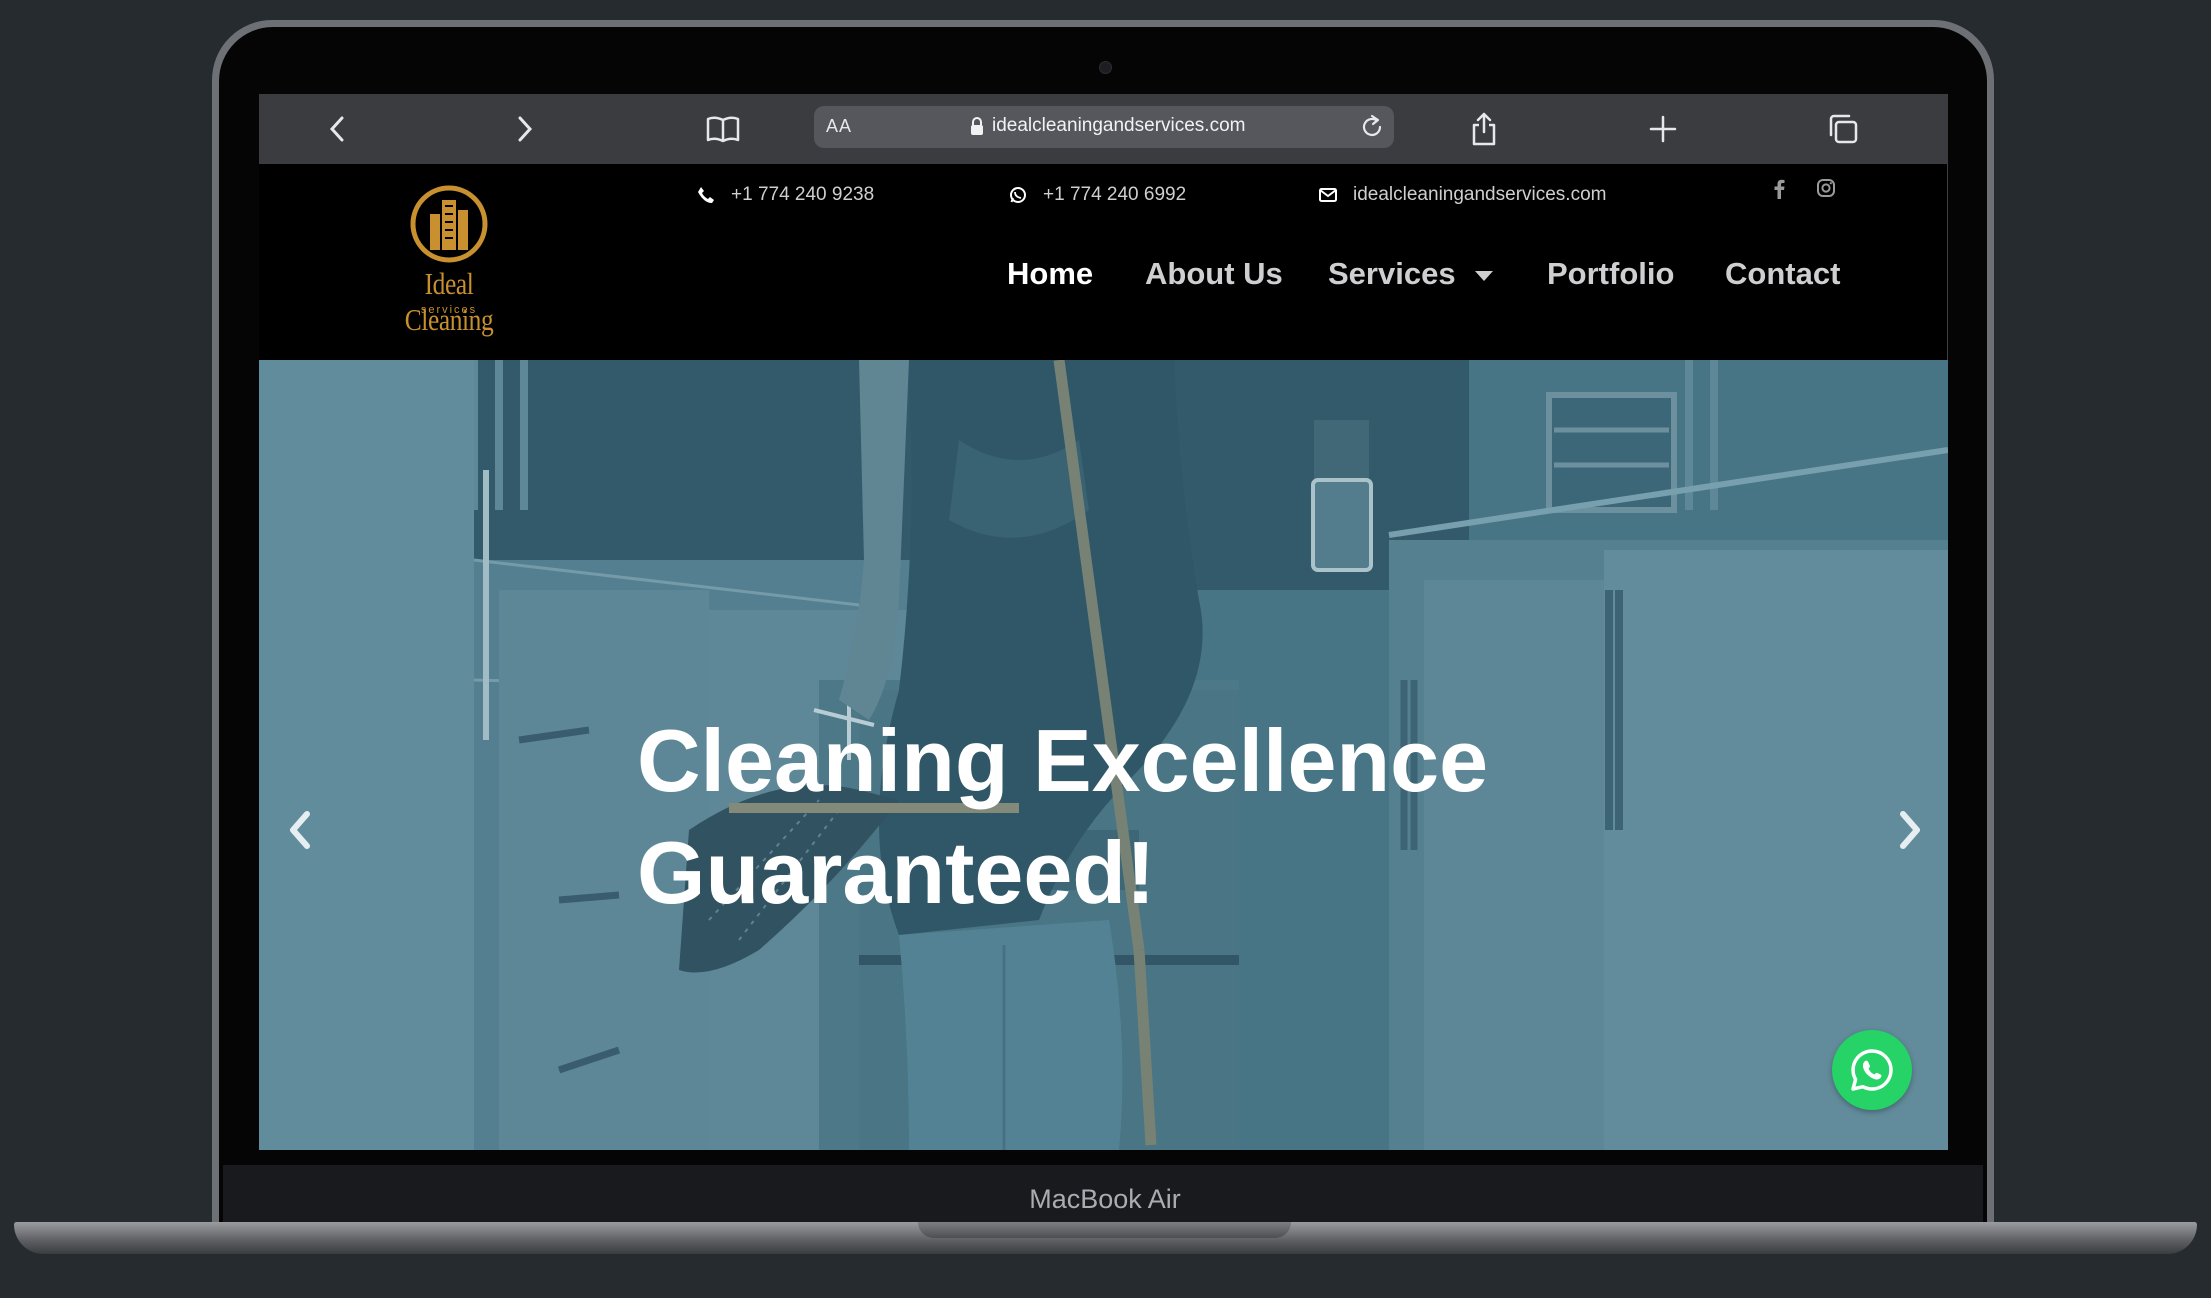 This screenshot has height=1298, width=2211. I want to click on bookmarks-button, so click(723, 129).